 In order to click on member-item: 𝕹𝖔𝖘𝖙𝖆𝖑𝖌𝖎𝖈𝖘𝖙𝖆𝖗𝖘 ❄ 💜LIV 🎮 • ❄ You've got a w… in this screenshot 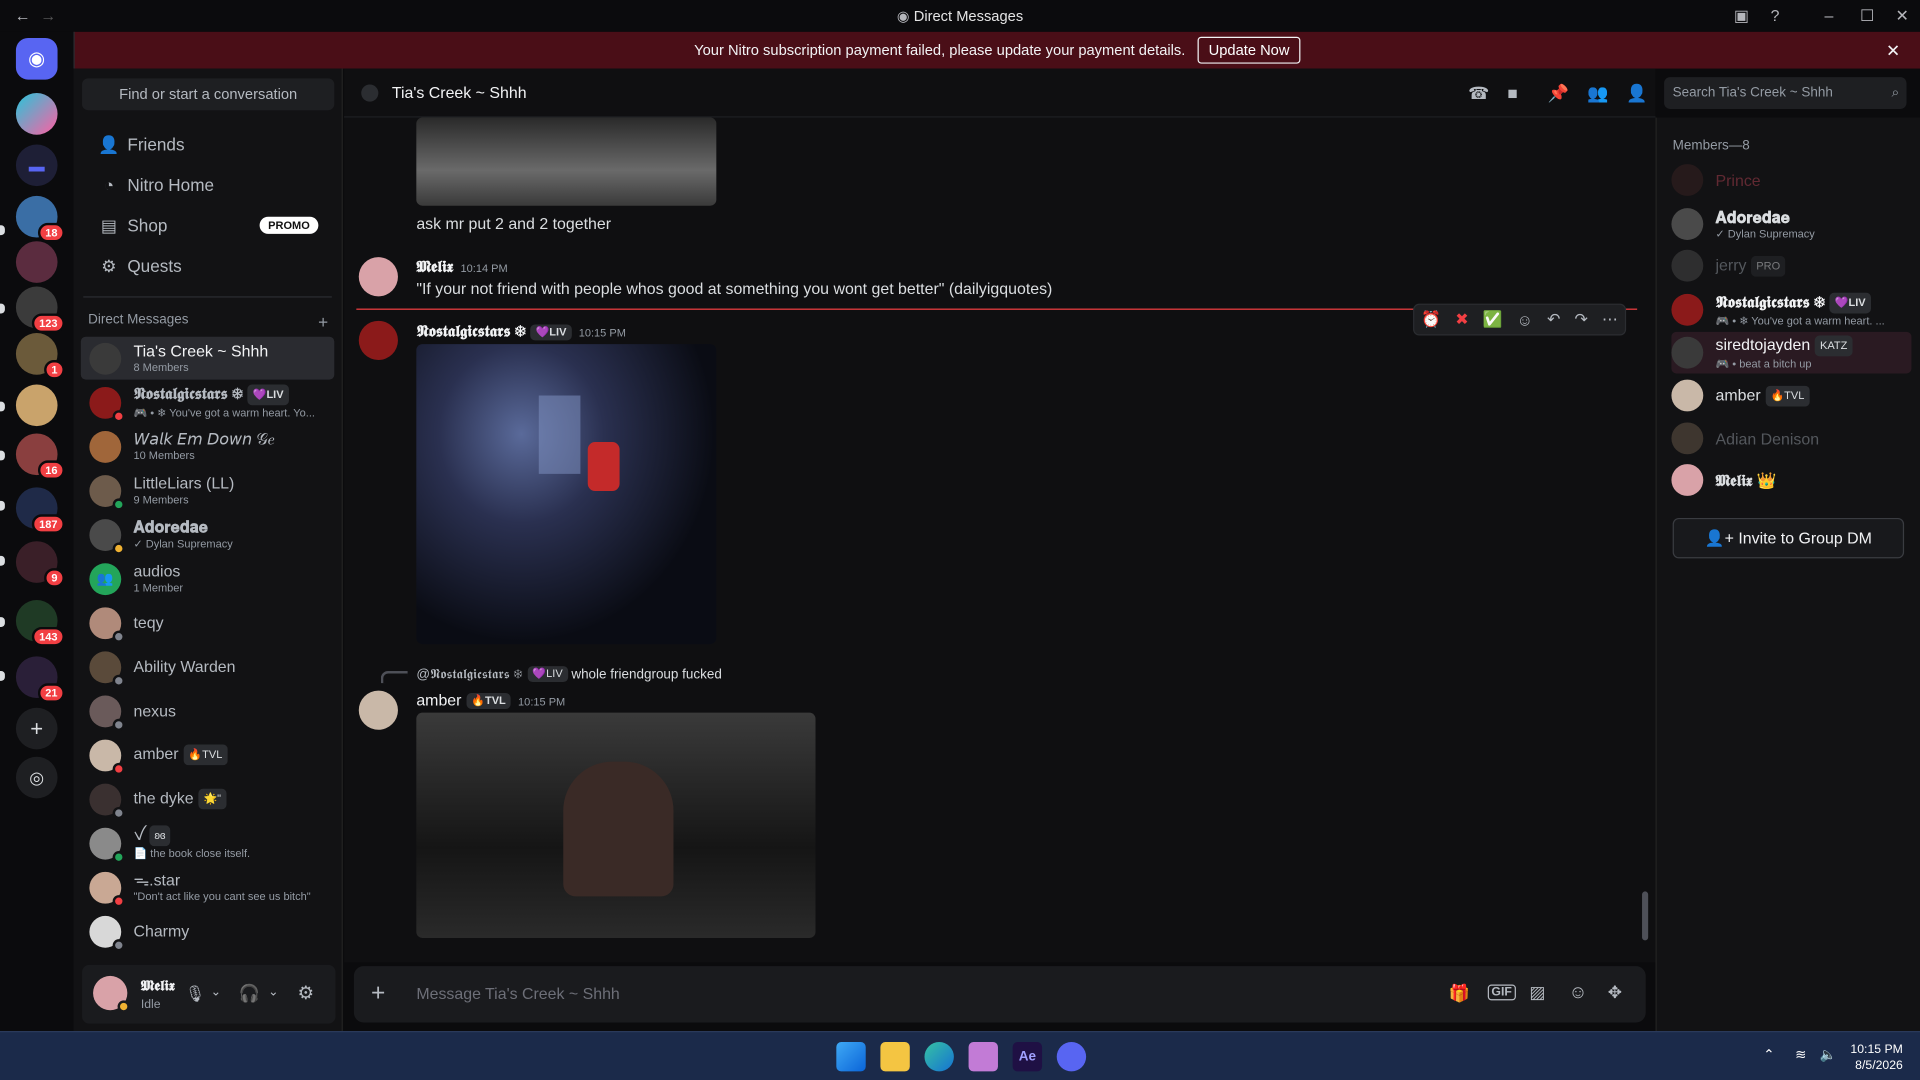, I will do `click(1791, 310)`.